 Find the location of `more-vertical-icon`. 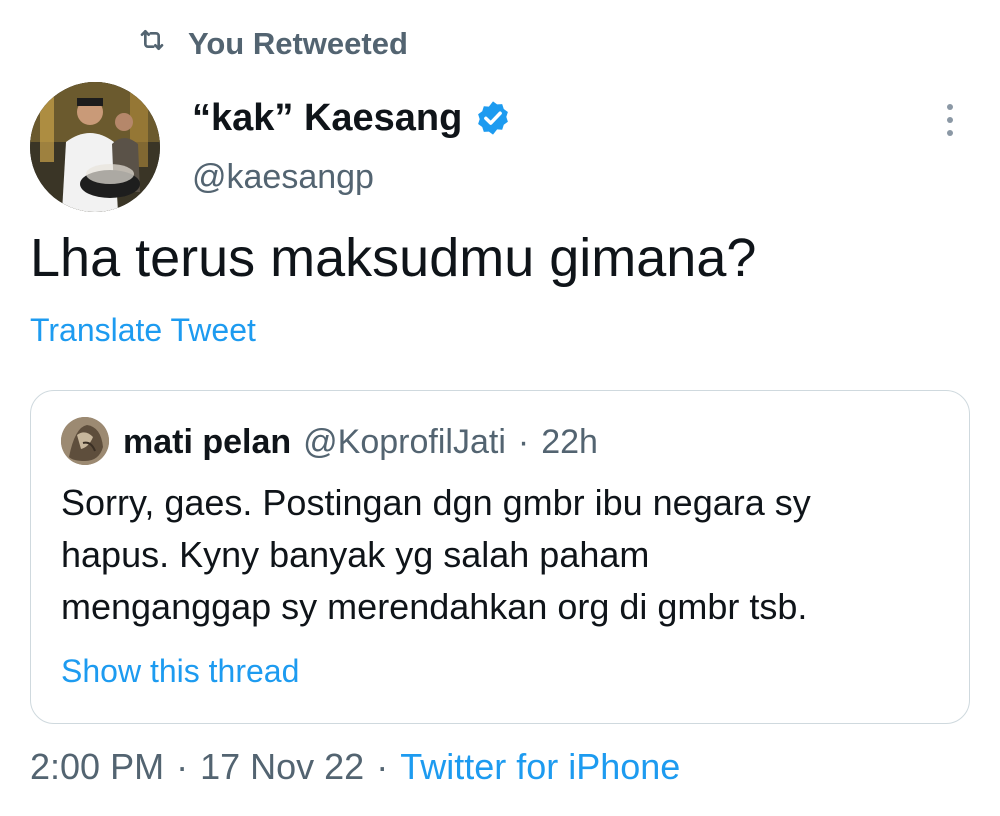

more-vertical-icon is located at coordinates (950, 120).